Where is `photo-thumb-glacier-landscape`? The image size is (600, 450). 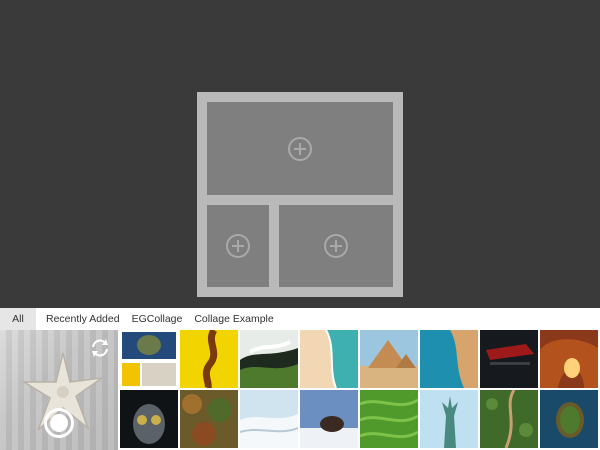 photo-thumb-glacier-landscape is located at coordinates (269, 359).